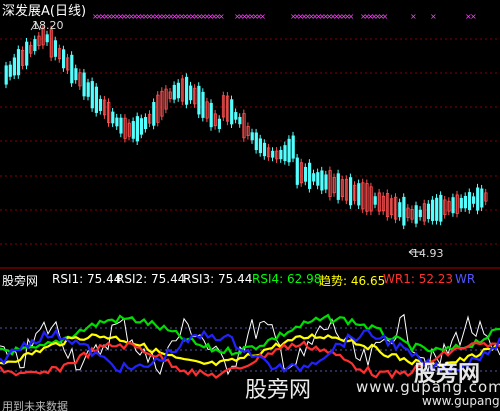  What do you see at coordinates (44, 11) in the screenshot?
I see `chart-title: 深发展A(日线)` at bounding box center [44, 11].